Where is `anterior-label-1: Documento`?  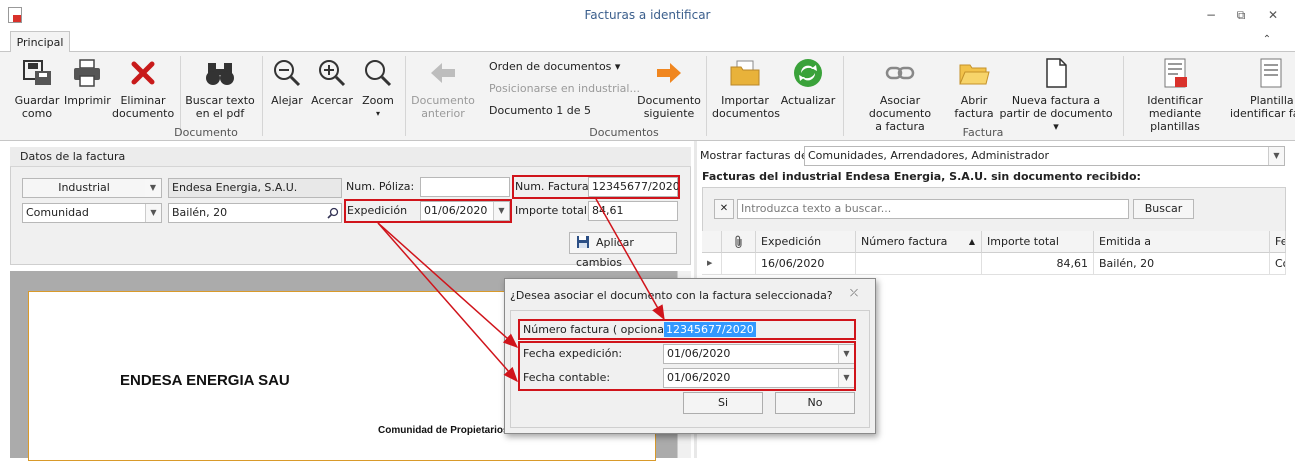 anterior-label-1: Documento is located at coordinates (443, 100).